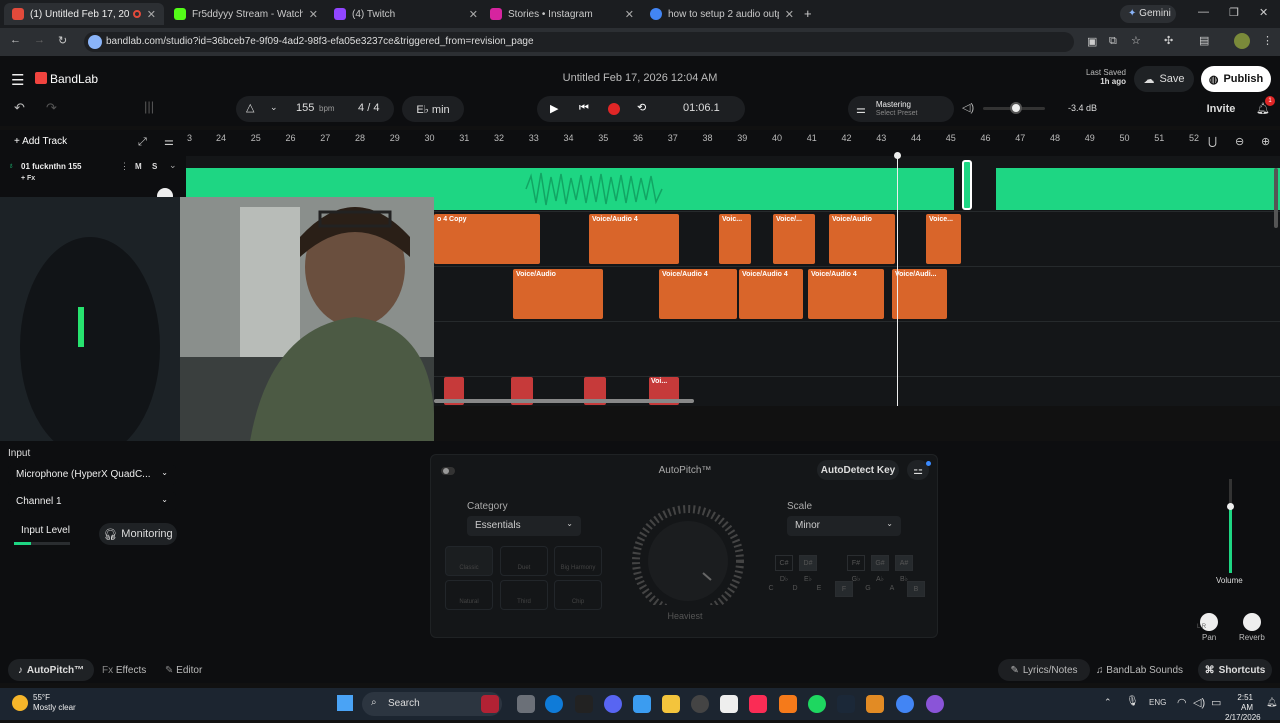 The height and width of the screenshot is (723, 1280). I want to click on key-selector: E♭ min, so click(433, 109).